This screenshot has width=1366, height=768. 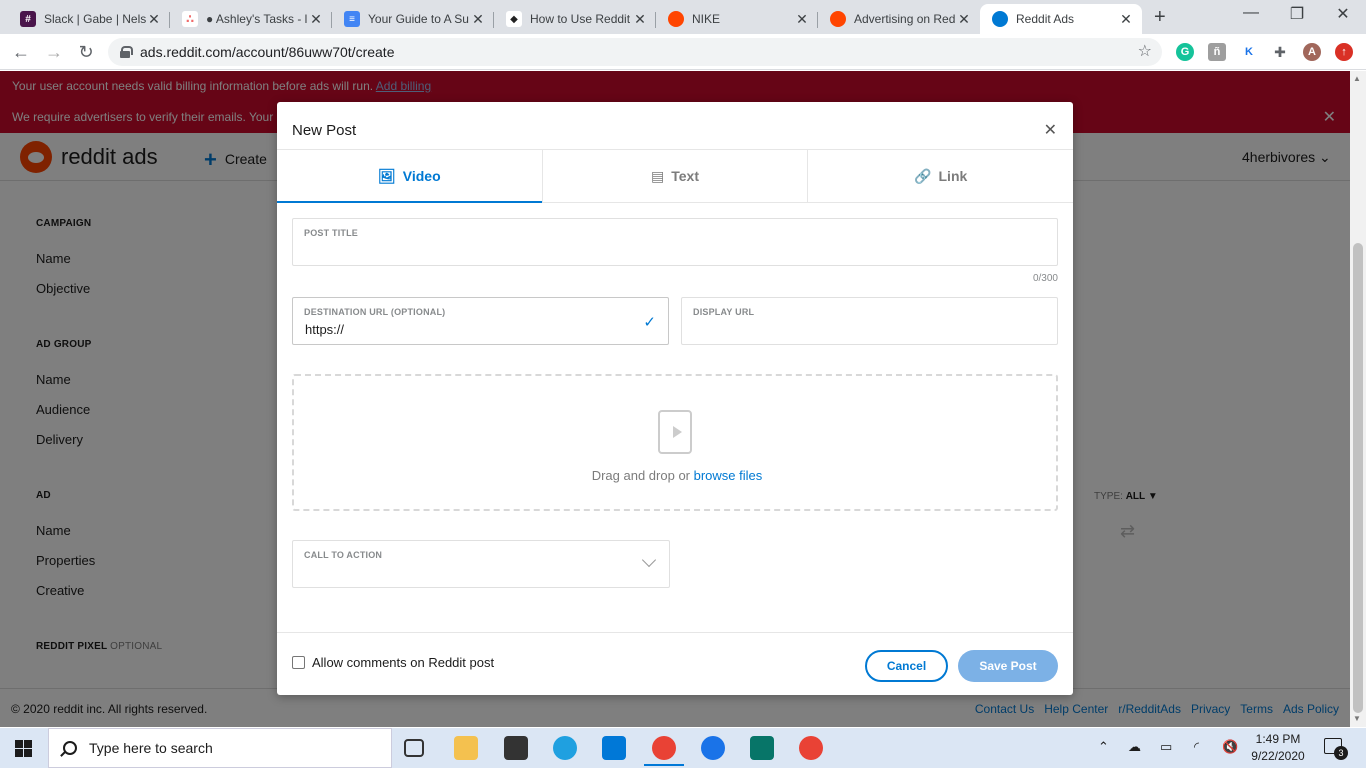 I want to click on checkmark-icon: ✓, so click(x=649, y=322).